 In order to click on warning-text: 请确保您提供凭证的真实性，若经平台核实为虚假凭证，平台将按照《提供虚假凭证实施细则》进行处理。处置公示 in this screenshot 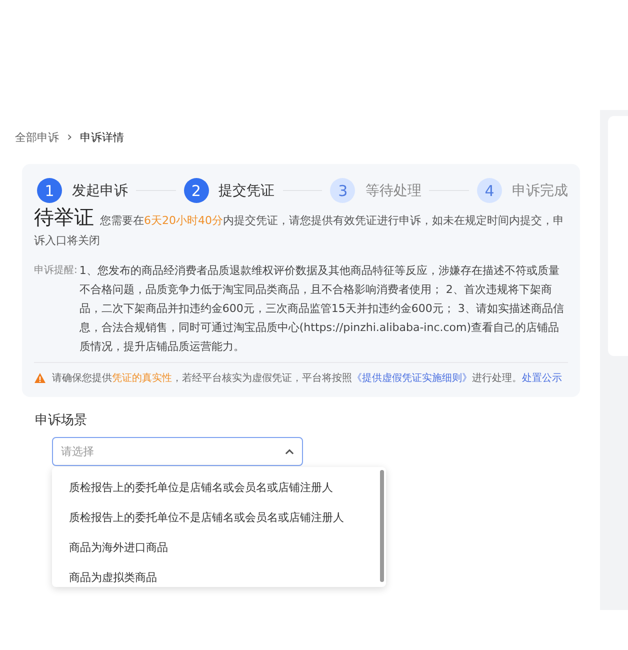, I will do `click(307, 378)`.